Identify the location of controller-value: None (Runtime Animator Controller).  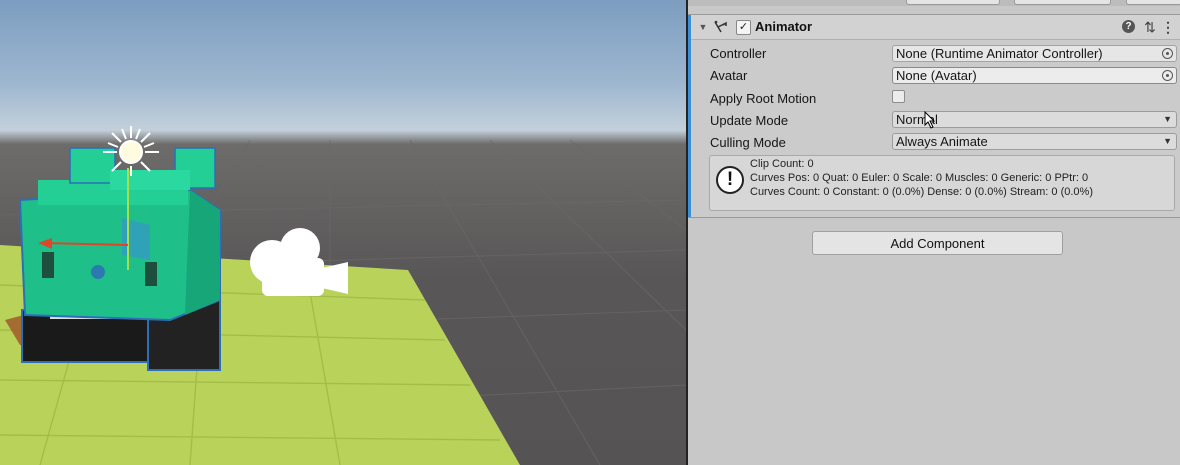
(999, 53).